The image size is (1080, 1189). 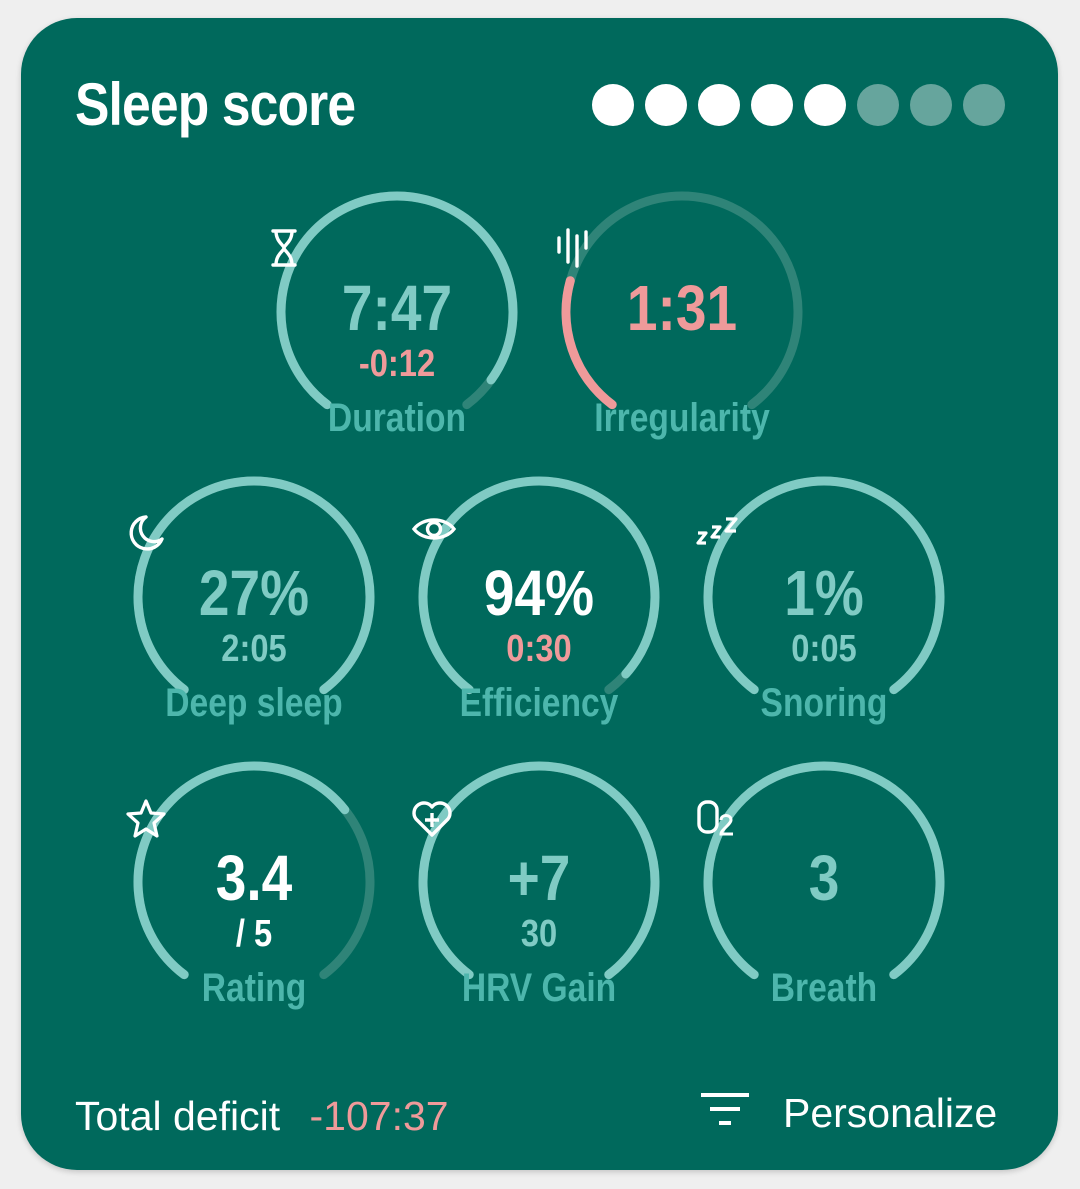 I want to click on gauge-hrv-gain: +7 30 HRV Gain, so click(x=539, y=894).